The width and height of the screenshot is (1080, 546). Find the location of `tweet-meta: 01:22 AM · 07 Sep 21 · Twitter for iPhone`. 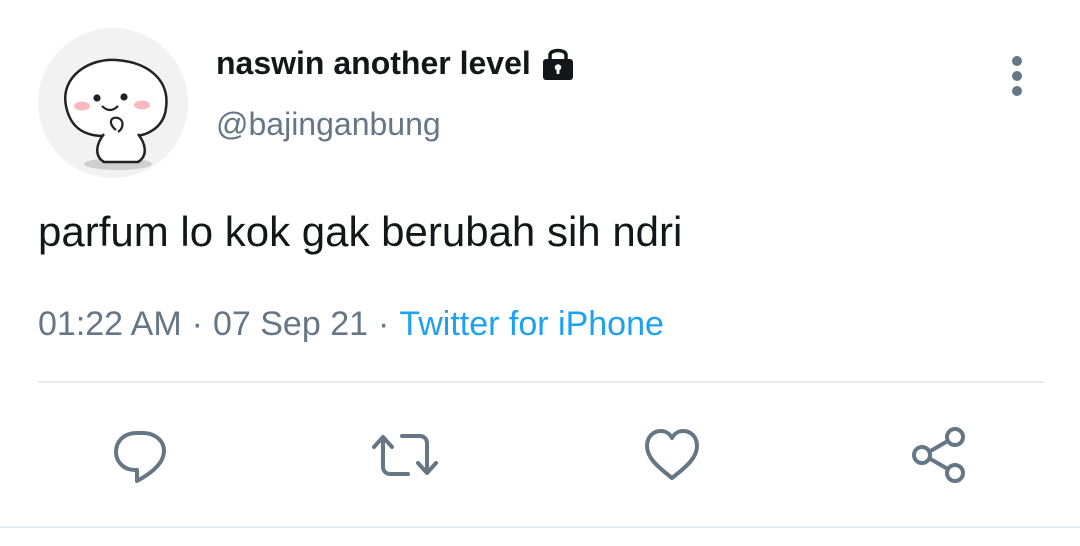

tweet-meta: 01:22 AM · 07 Sep 21 · Twitter for iPhone is located at coordinates (351, 324).